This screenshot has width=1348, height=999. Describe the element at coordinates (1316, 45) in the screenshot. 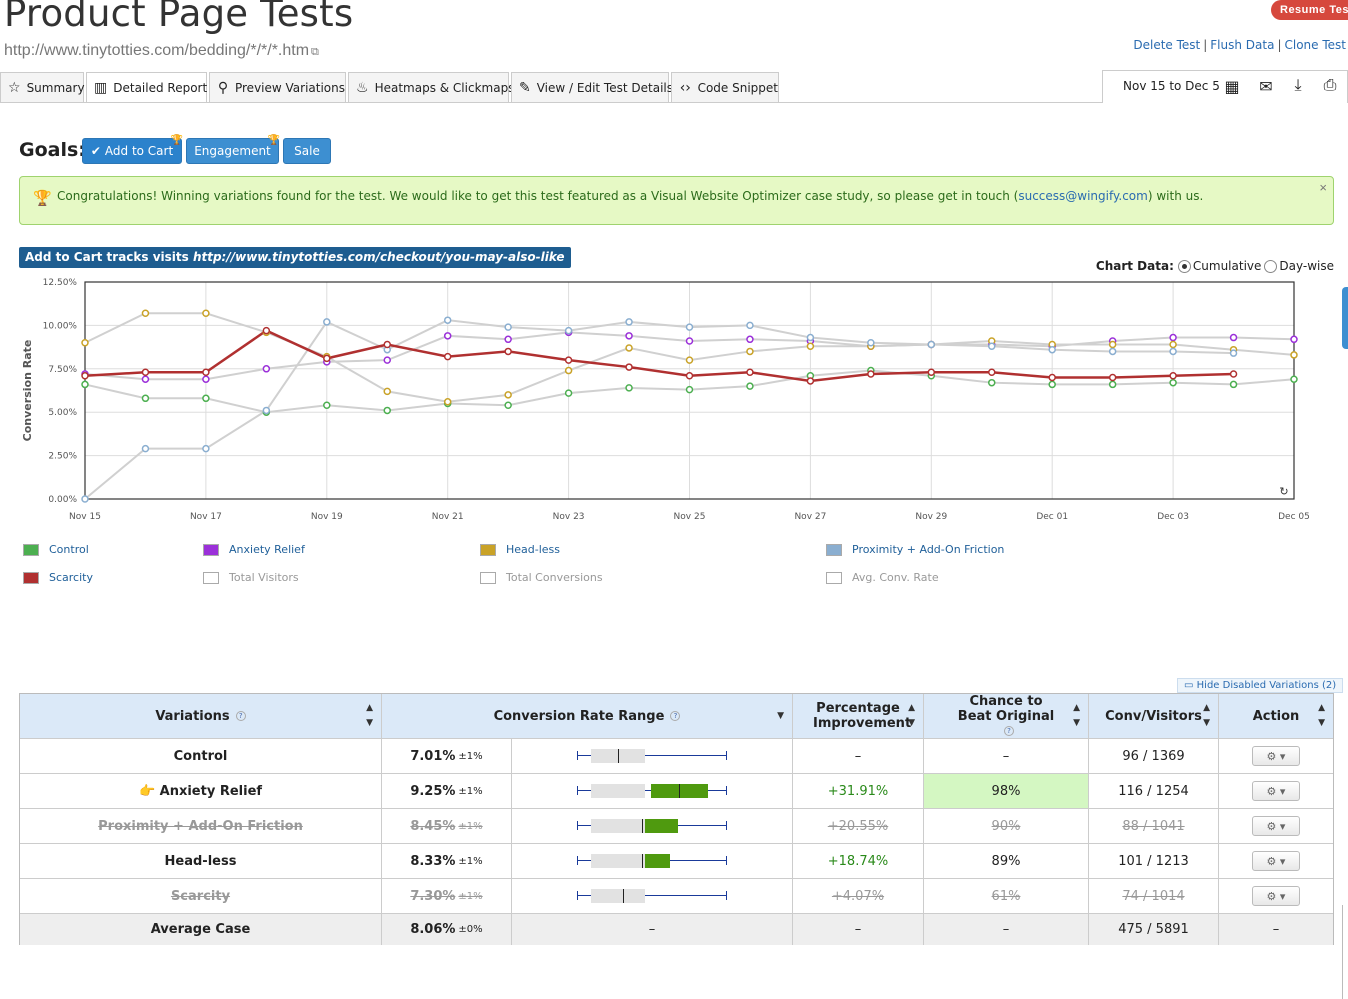

I see `clone-test-link: Clone Test` at that location.